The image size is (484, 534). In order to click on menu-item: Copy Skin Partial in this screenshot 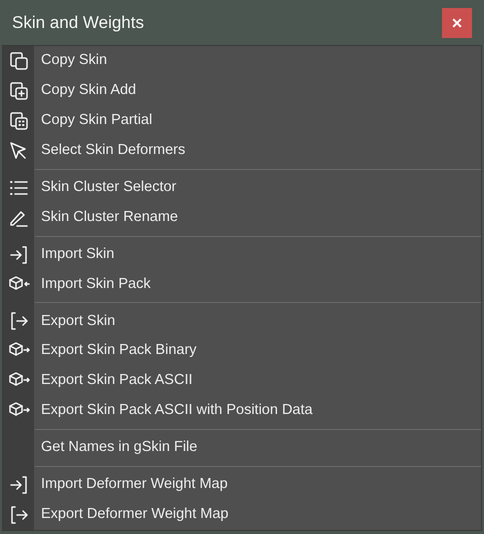, I will do `click(96, 121)`.